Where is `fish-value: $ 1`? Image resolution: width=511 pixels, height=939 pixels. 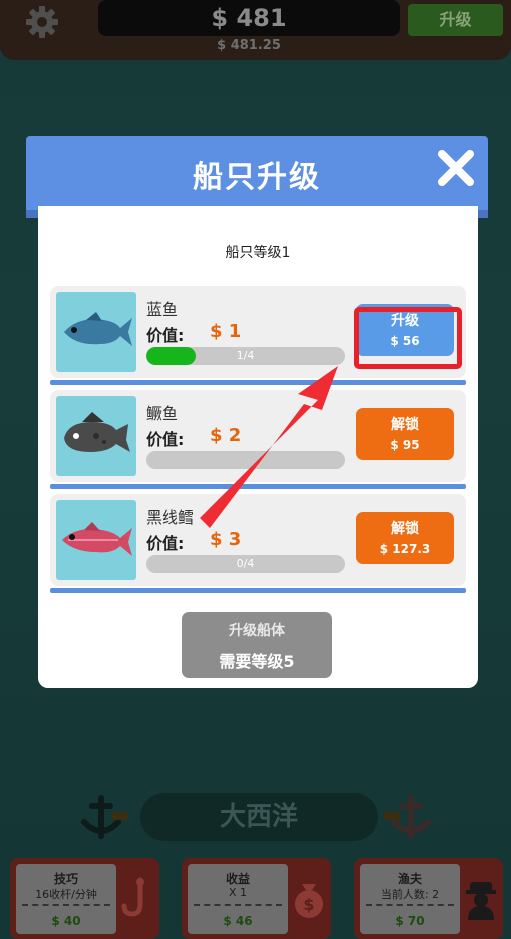 fish-value: $ 1 is located at coordinates (226, 331).